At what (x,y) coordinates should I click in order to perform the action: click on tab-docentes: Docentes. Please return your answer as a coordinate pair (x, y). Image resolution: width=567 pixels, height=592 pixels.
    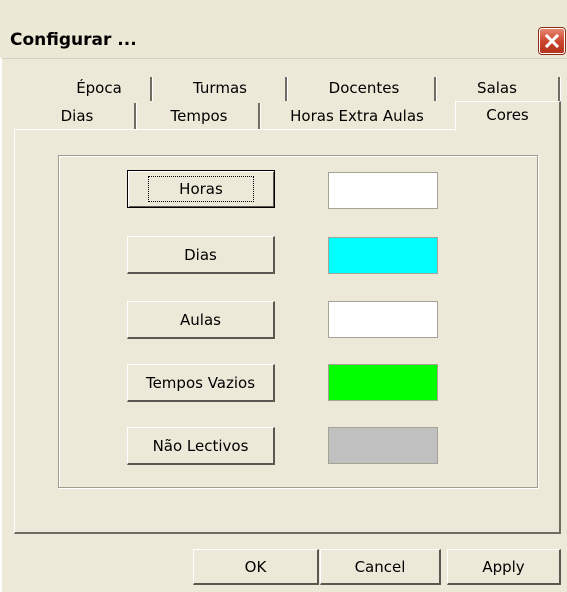
    Looking at the image, I should click on (364, 88).